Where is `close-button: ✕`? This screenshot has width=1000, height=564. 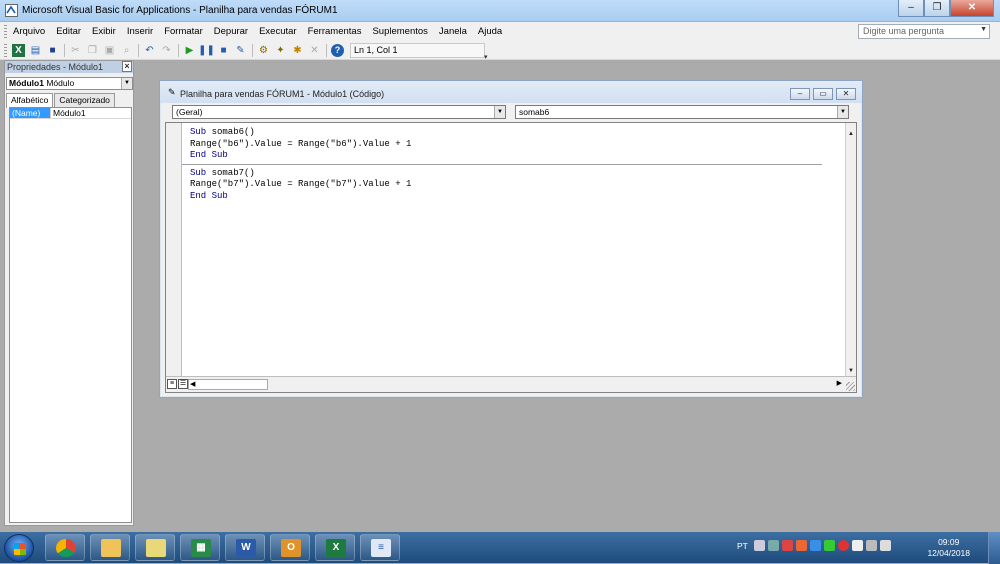
close-button: ✕ is located at coordinates (972, 8).